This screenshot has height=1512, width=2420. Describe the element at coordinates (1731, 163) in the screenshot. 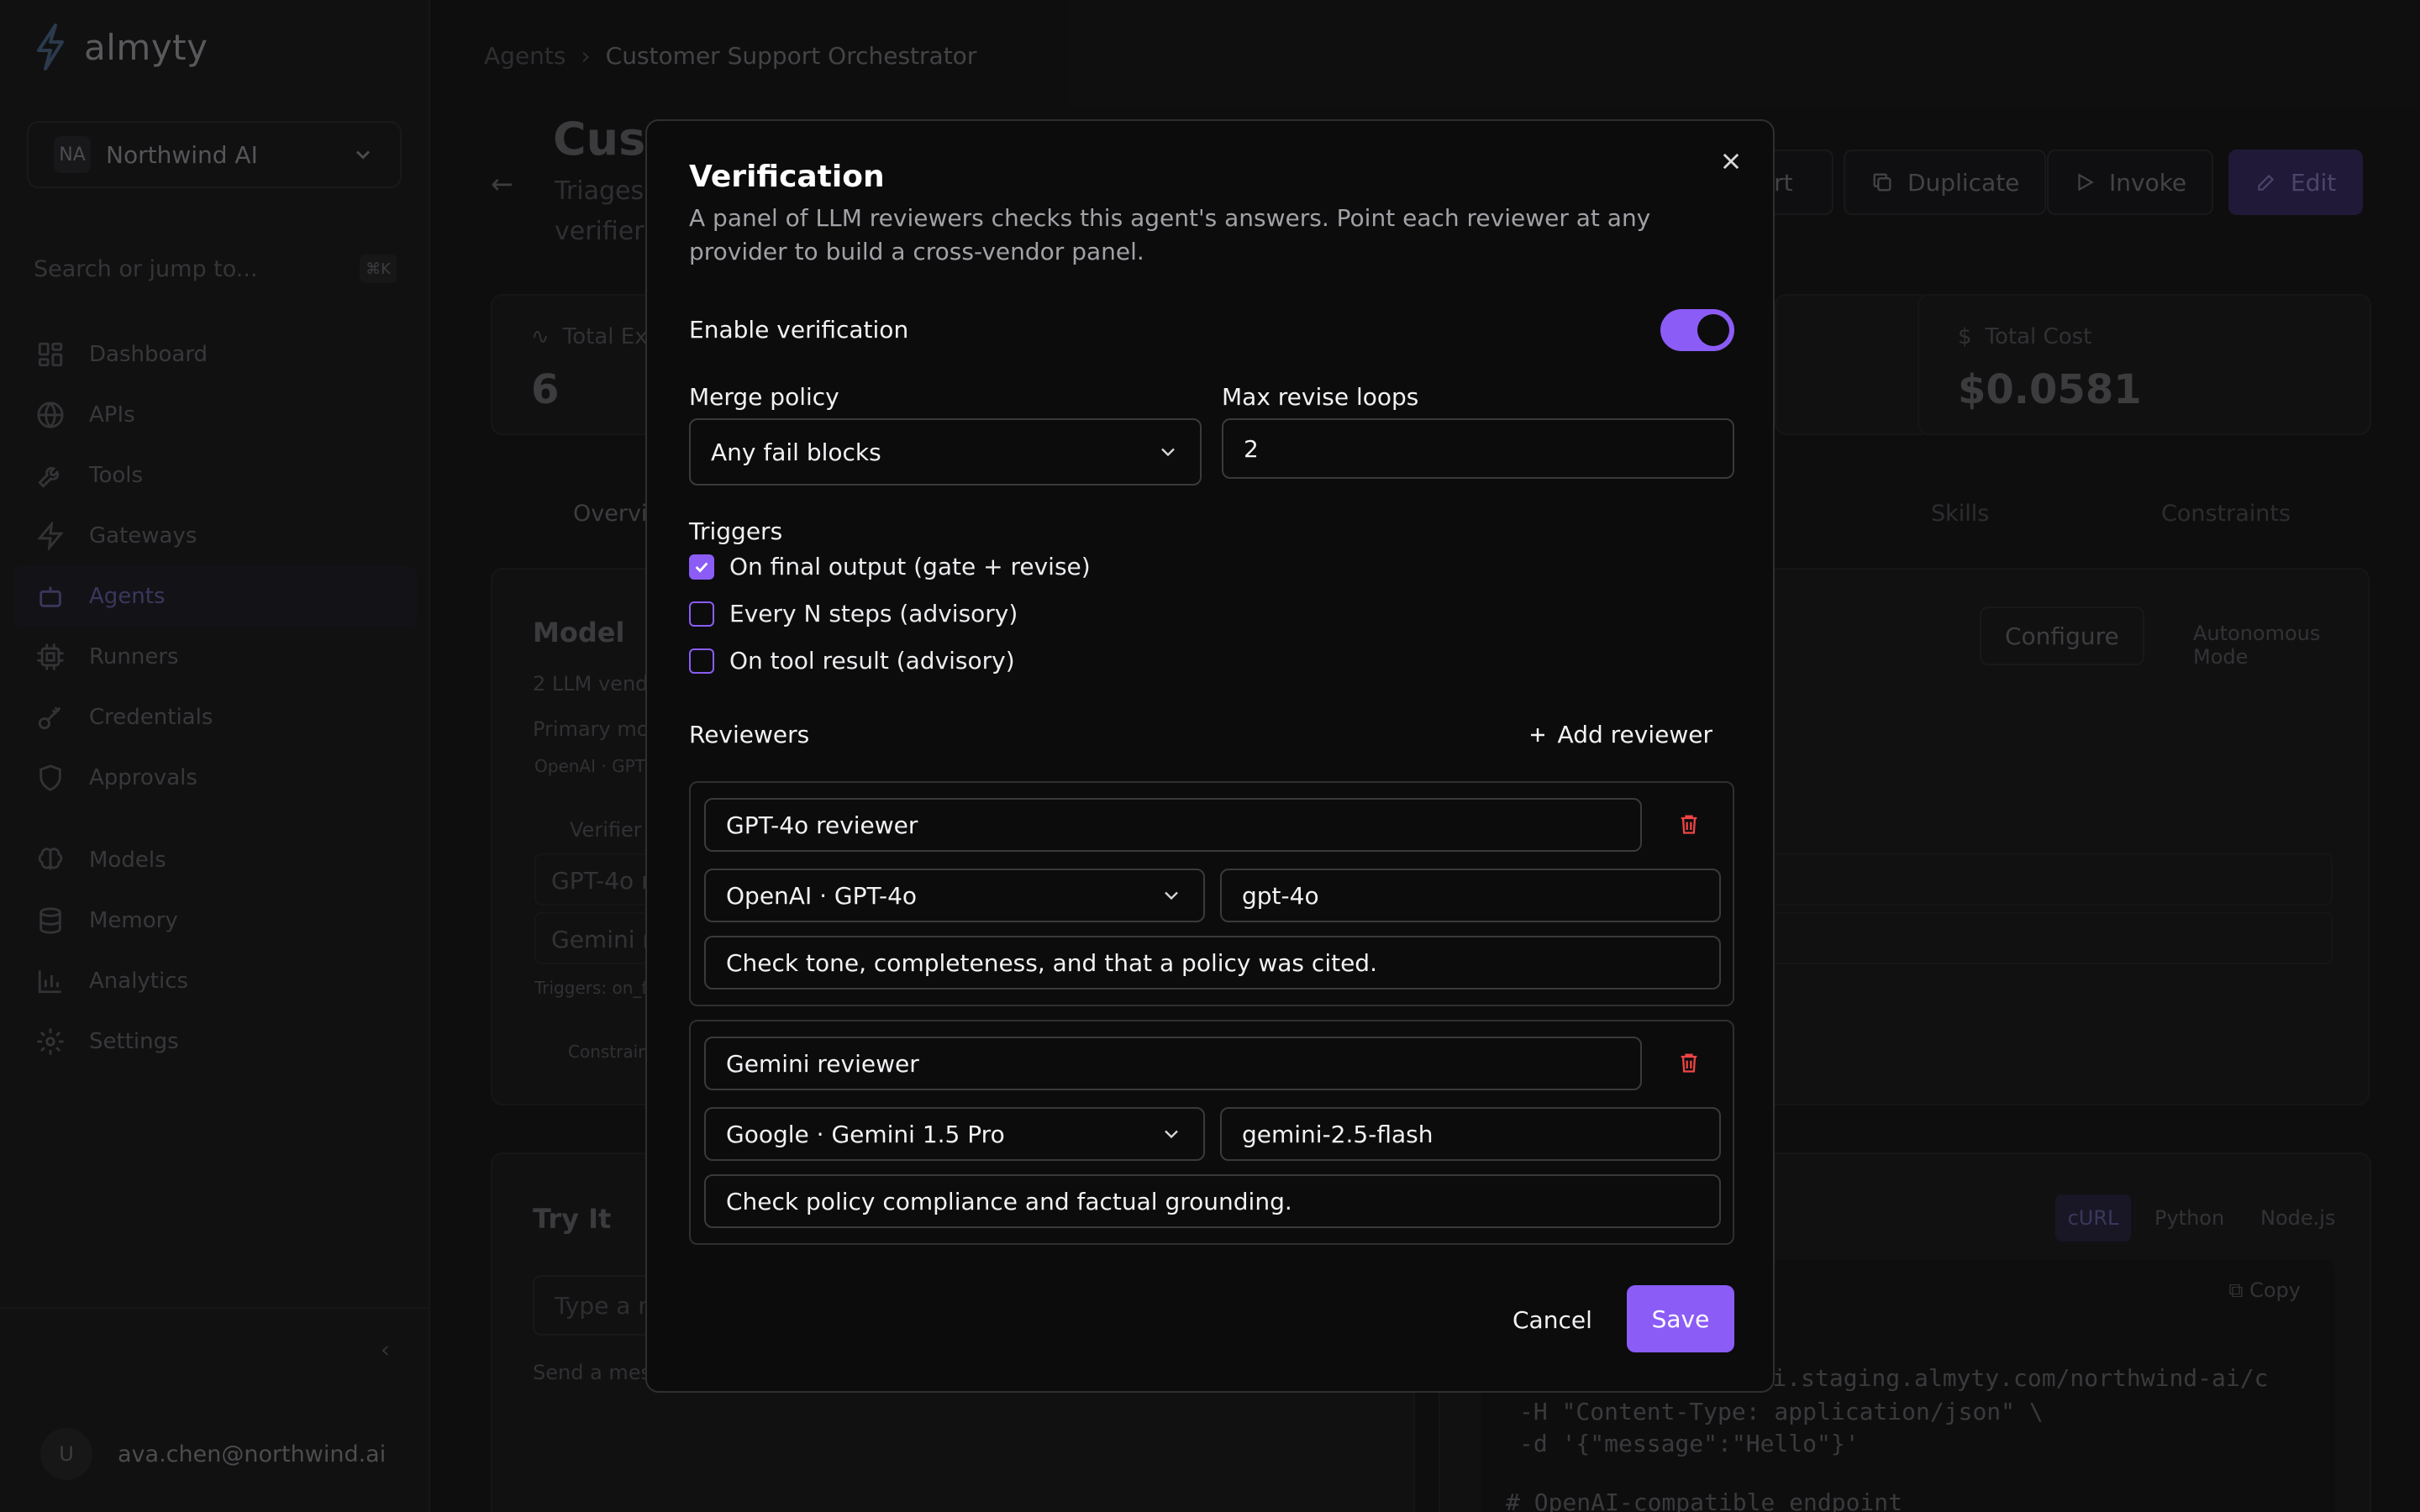

I see `close-icon` at that location.